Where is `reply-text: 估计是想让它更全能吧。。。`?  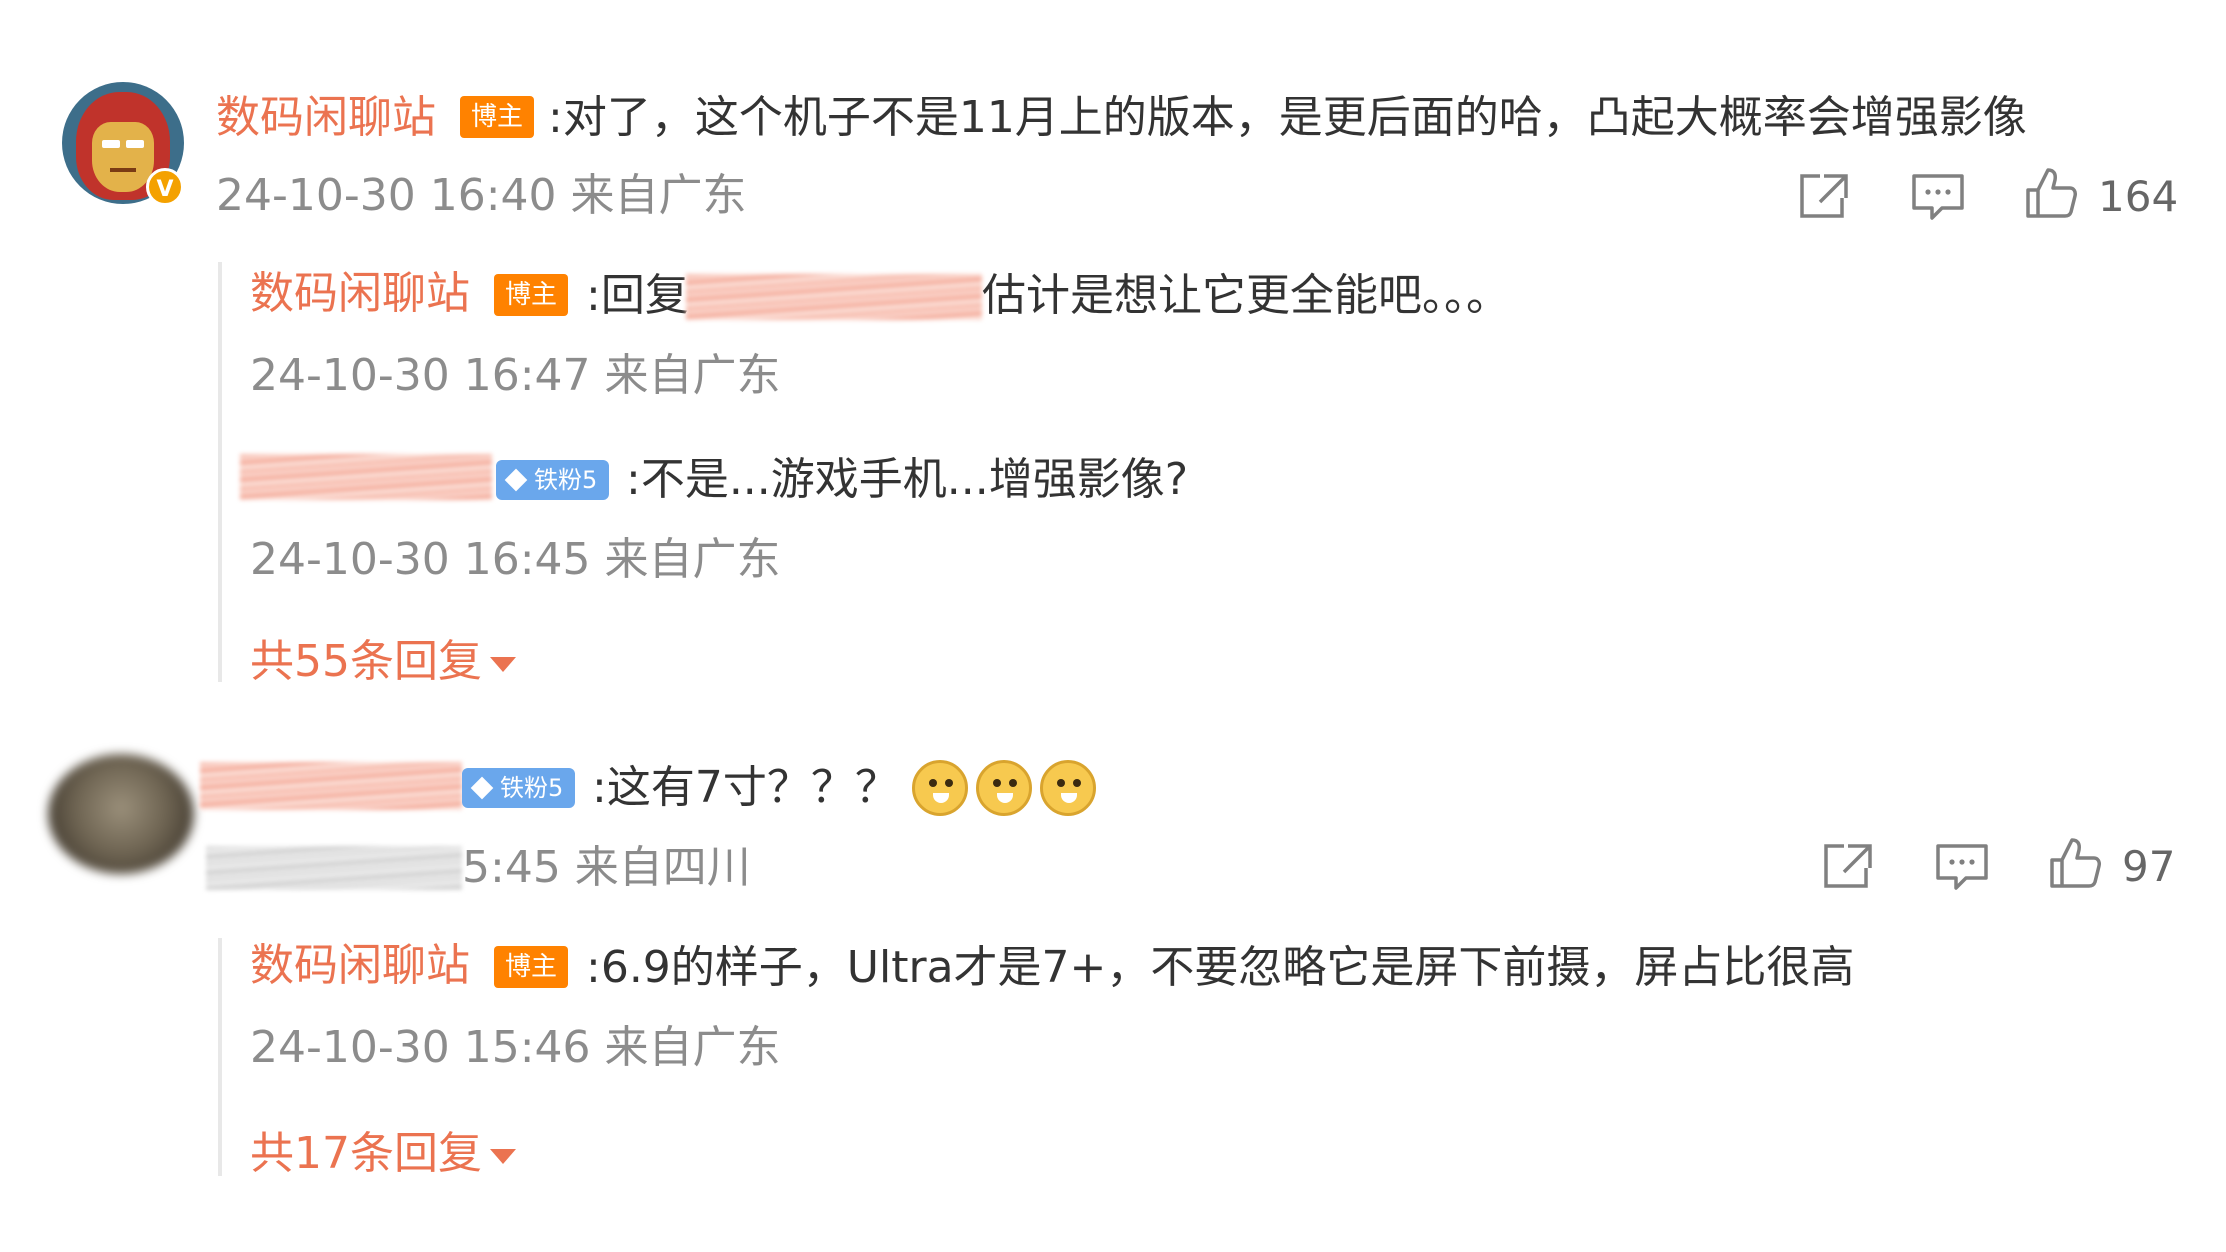 reply-text: 估计是想让它更全能吧。。。 is located at coordinates (1246, 295).